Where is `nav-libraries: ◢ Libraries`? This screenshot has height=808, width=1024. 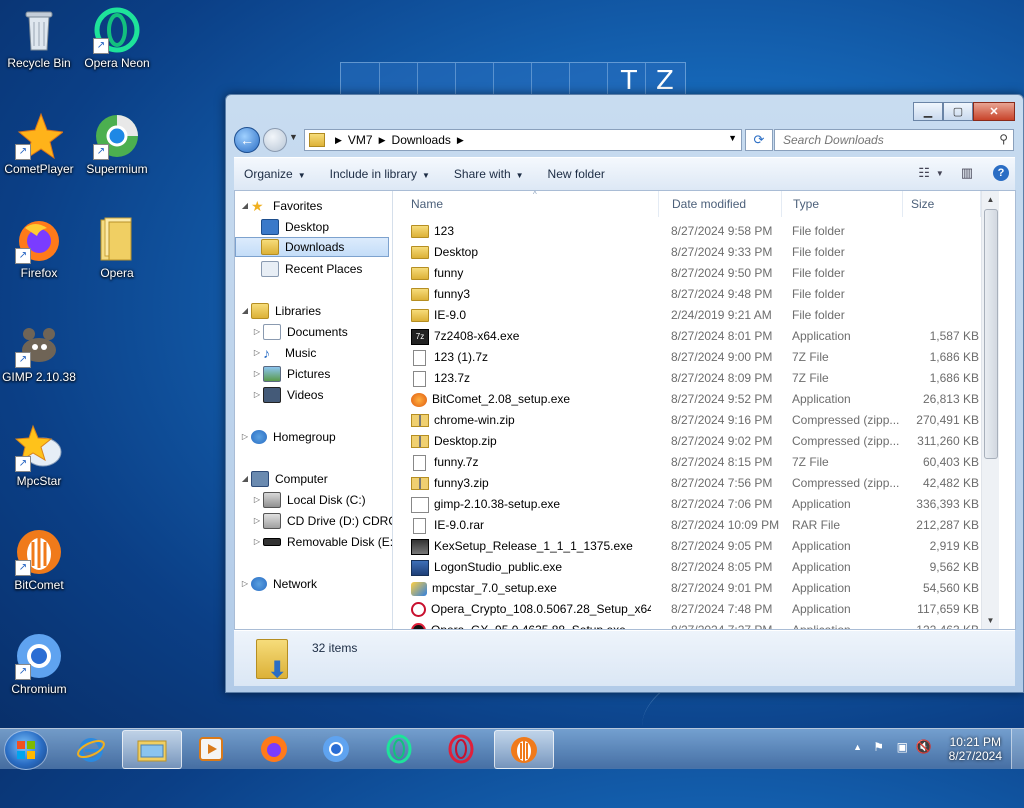
nav-libraries: ◢ Libraries is located at coordinates (280, 311).